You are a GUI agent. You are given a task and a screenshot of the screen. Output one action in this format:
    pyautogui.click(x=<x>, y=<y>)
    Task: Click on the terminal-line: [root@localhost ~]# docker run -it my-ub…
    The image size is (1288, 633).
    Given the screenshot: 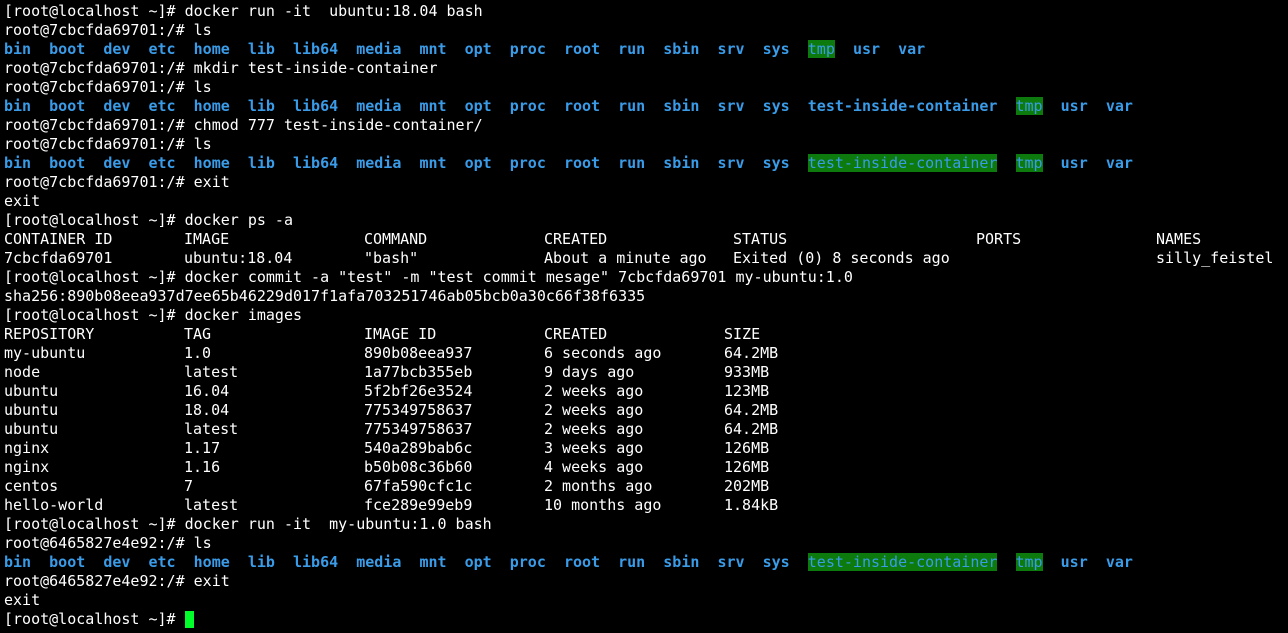 What is the action you would take?
    pyautogui.click(x=646, y=524)
    